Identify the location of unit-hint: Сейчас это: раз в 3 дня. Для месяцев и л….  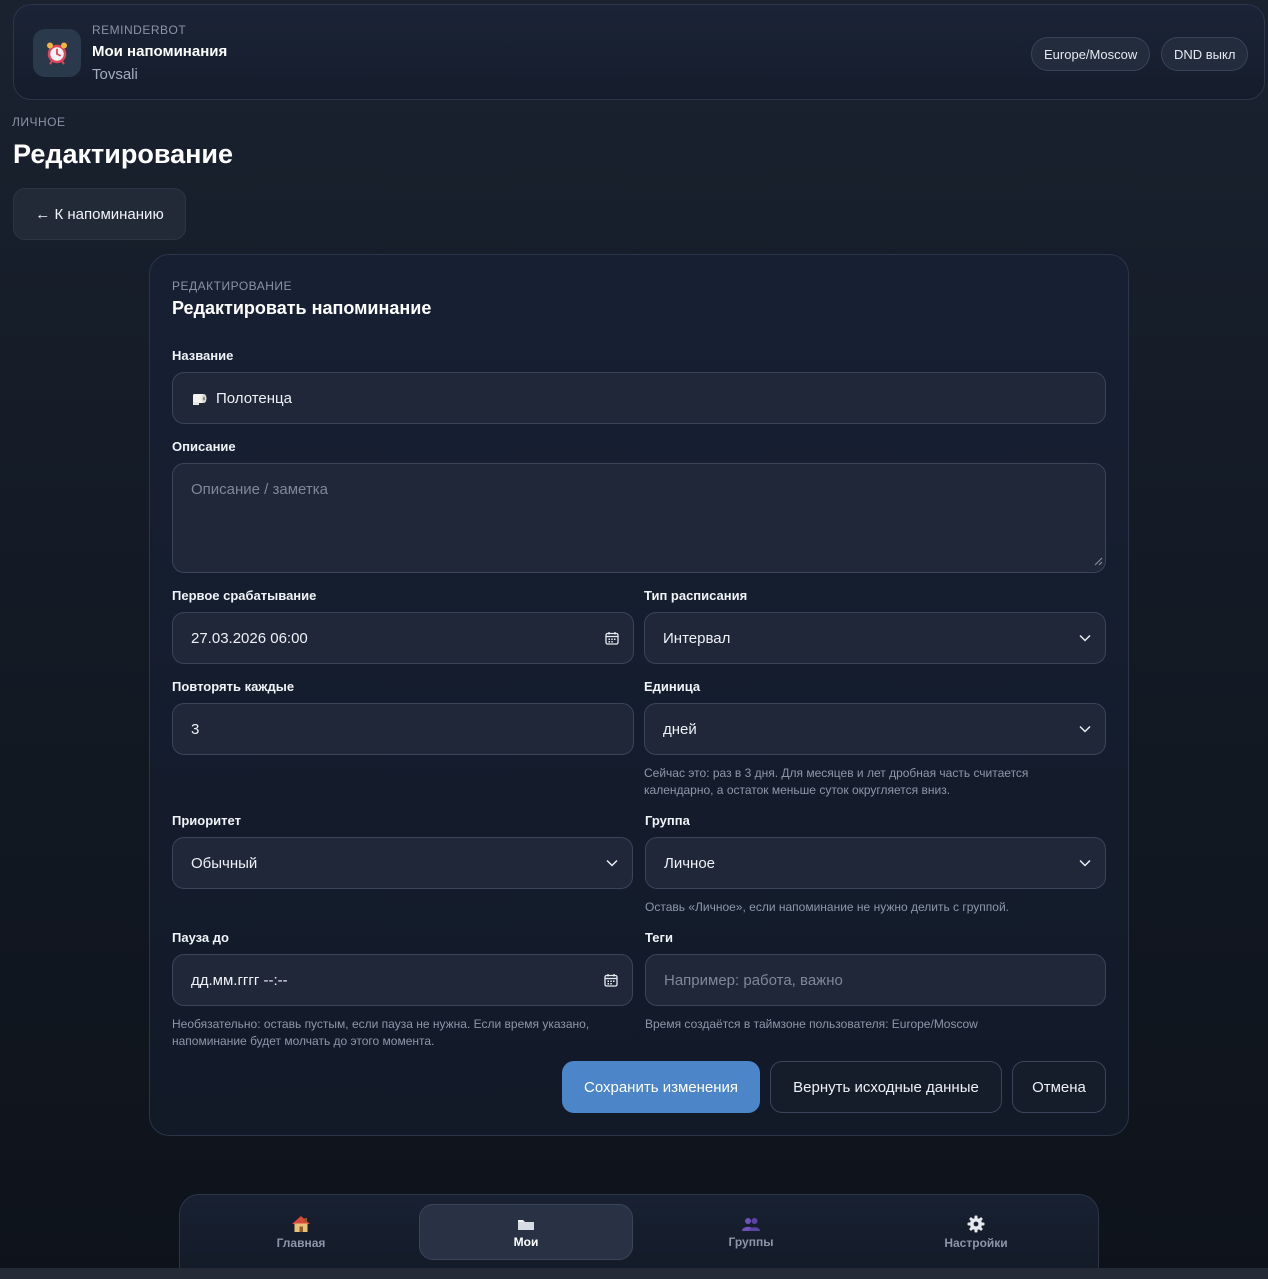
(836, 781).